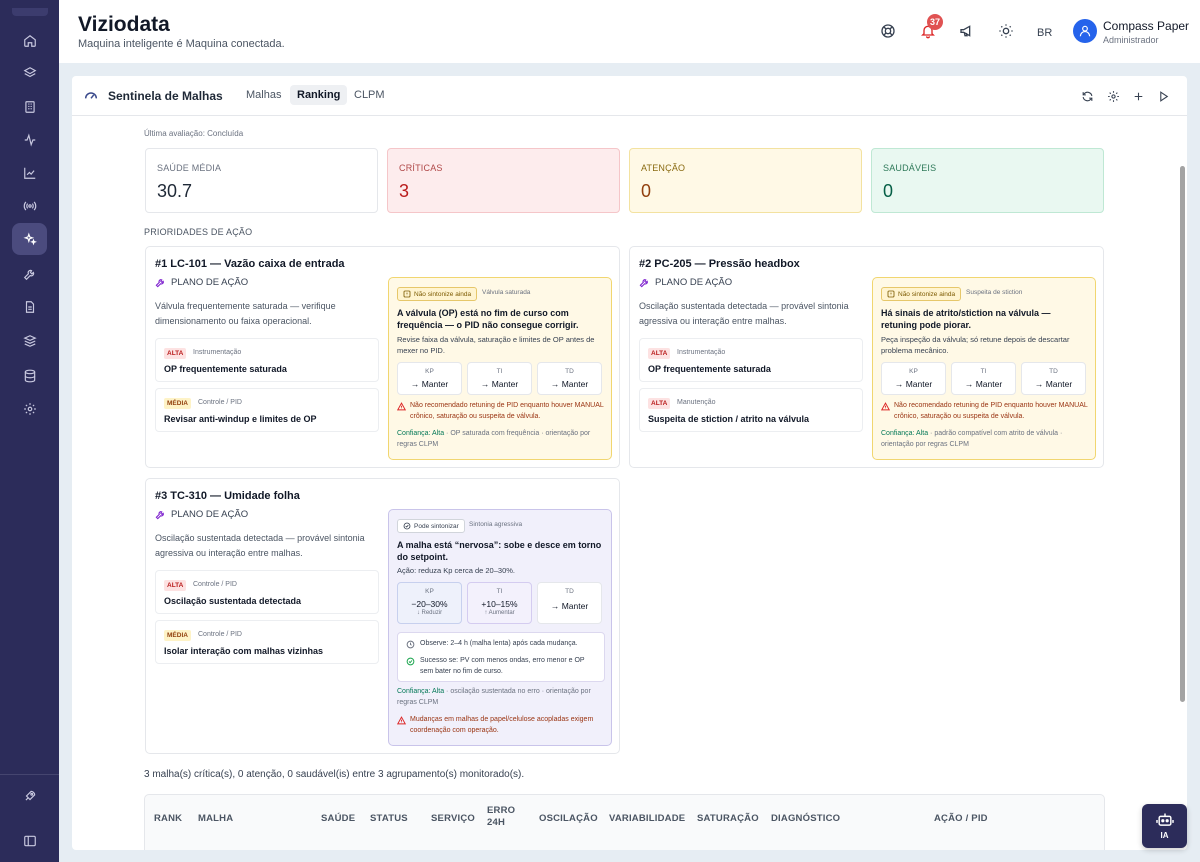 The image size is (1200, 862). Describe the element at coordinates (263, 95) in the screenshot. I see `tab-malhas: Malhas` at that location.